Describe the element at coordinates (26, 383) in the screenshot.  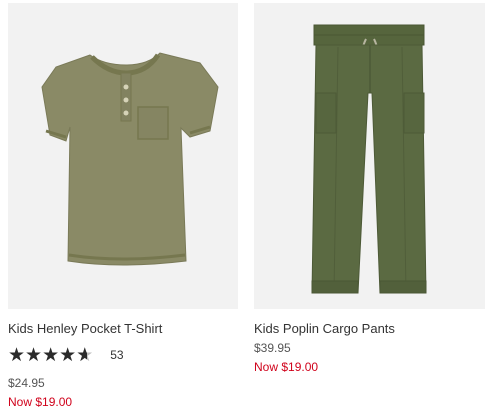
I see `original-price: $24.95` at that location.